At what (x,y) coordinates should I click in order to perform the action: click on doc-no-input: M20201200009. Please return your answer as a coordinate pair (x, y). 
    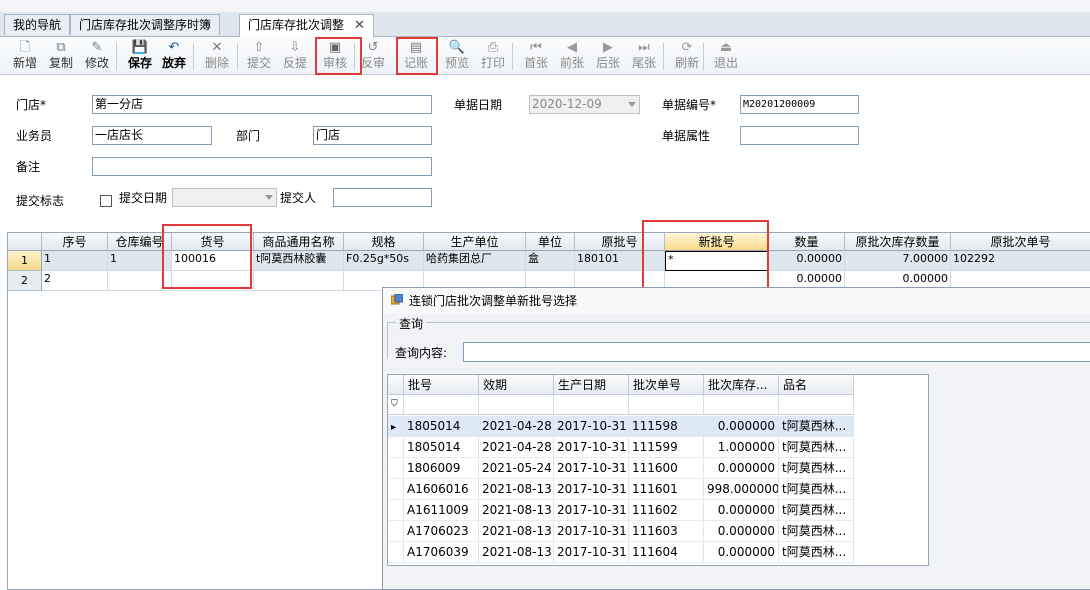
    Looking at the image, I should click on (799, 104).